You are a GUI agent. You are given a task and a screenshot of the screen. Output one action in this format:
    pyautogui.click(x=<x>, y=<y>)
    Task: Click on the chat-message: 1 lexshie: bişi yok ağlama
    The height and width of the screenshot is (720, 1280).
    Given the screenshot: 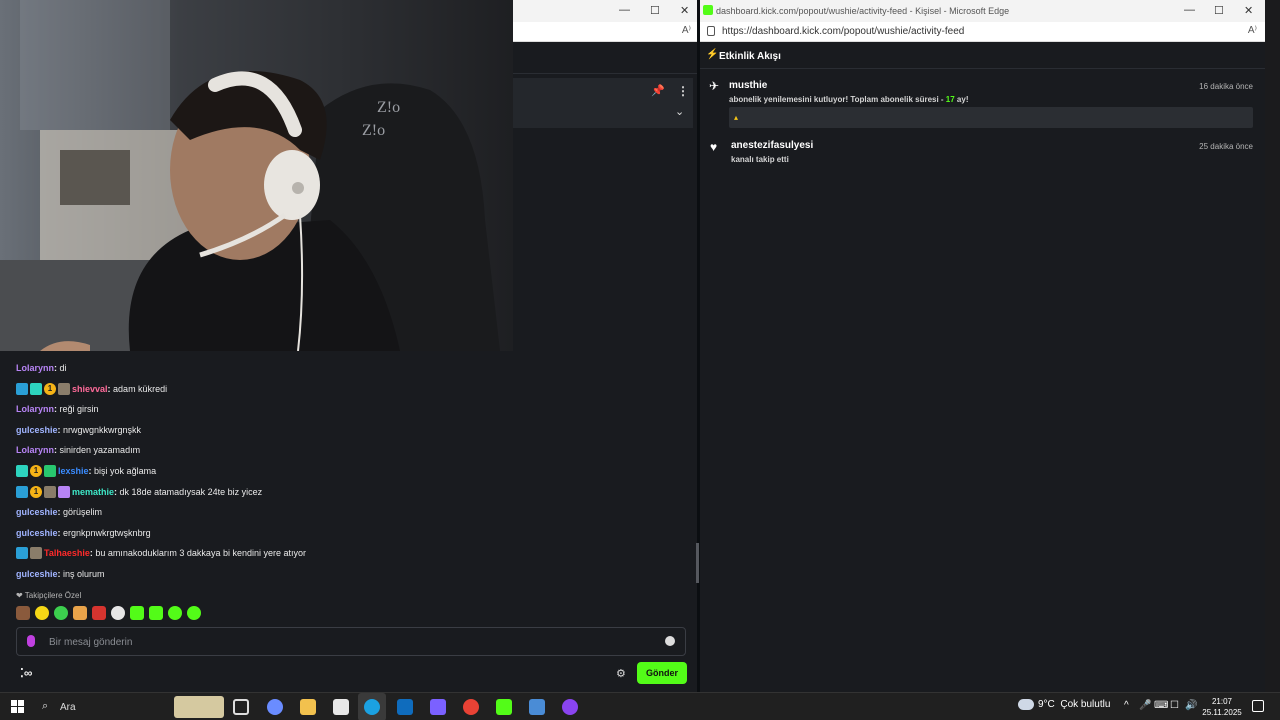 What is the action you would take?
    pyautogui.click(x=86, y=471)
    